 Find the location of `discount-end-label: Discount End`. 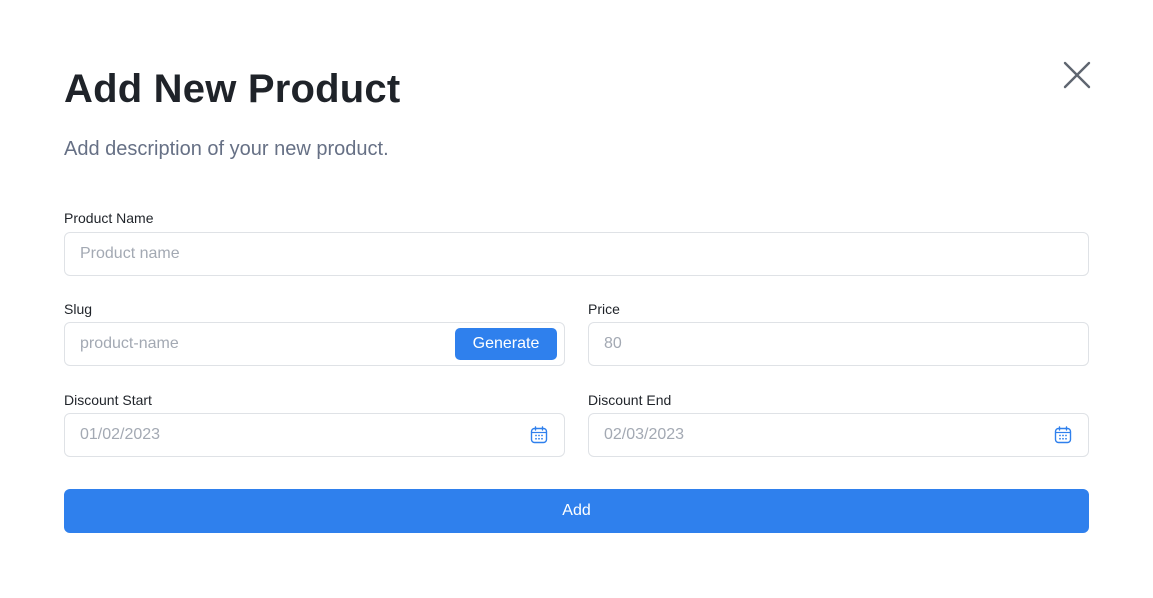

discount-end-label: Discount End is located at coordinates (630, 400).